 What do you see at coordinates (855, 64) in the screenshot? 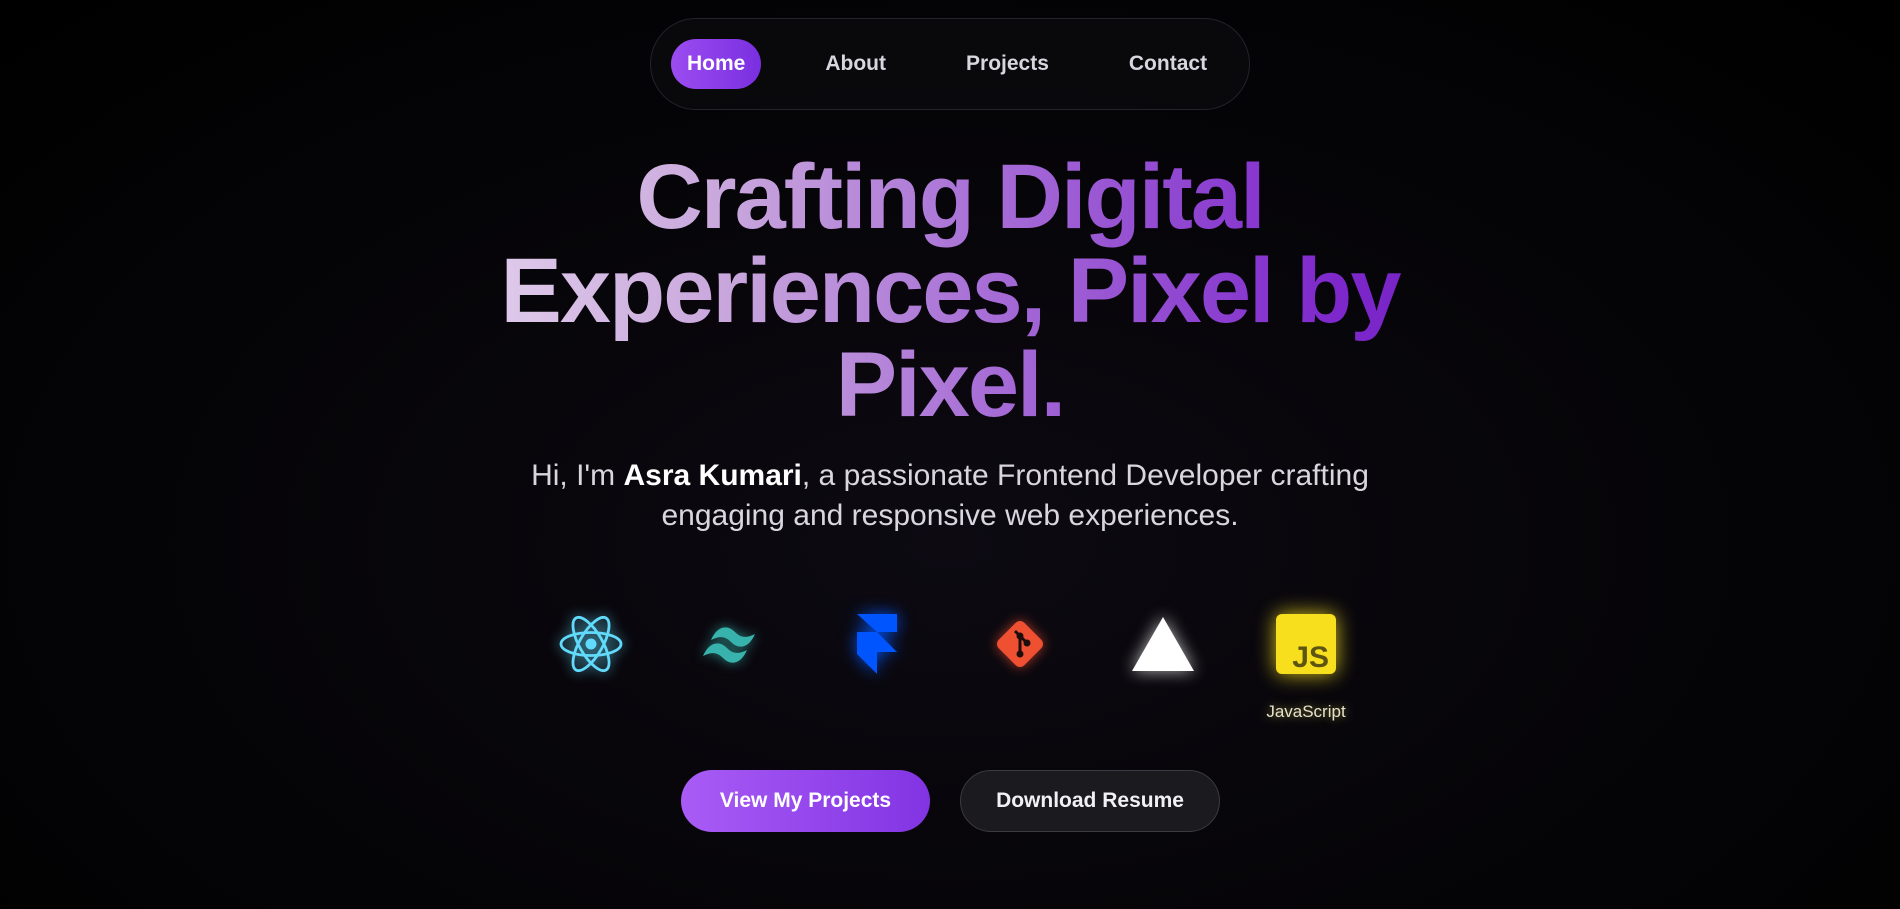
I see `nav-about: About` at bounding box center [855, 64].